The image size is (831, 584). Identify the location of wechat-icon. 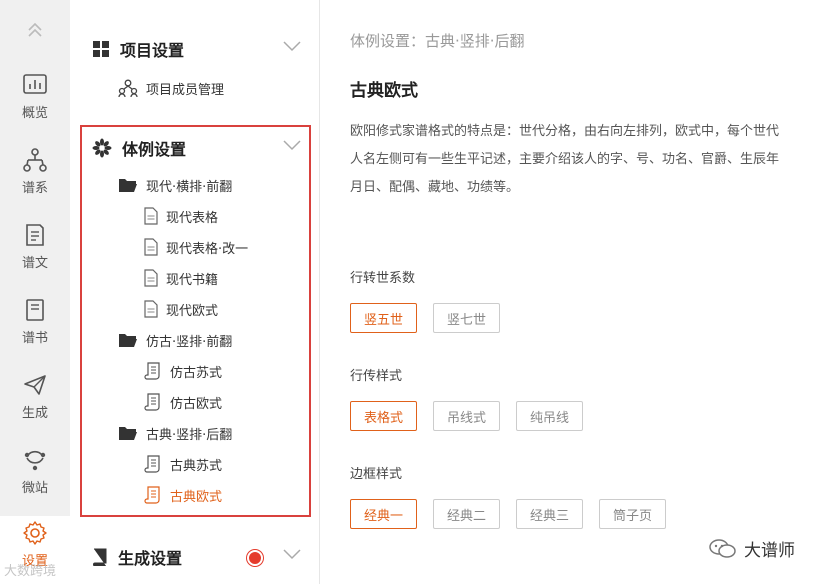
(722, 548).